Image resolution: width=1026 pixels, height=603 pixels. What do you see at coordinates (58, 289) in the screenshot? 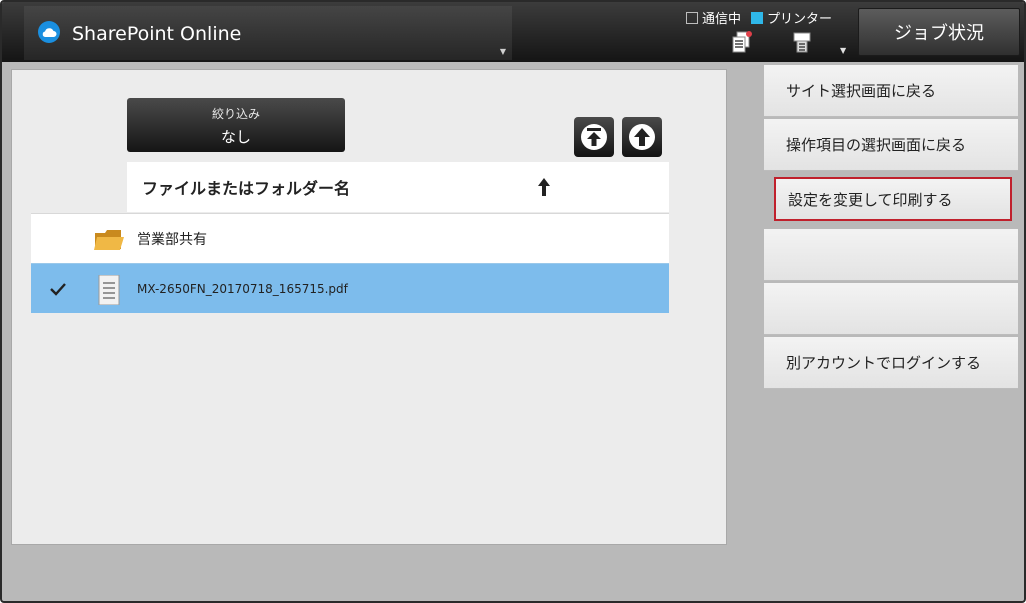
I see `checkmark-icon` at bounding box center [58, 289].